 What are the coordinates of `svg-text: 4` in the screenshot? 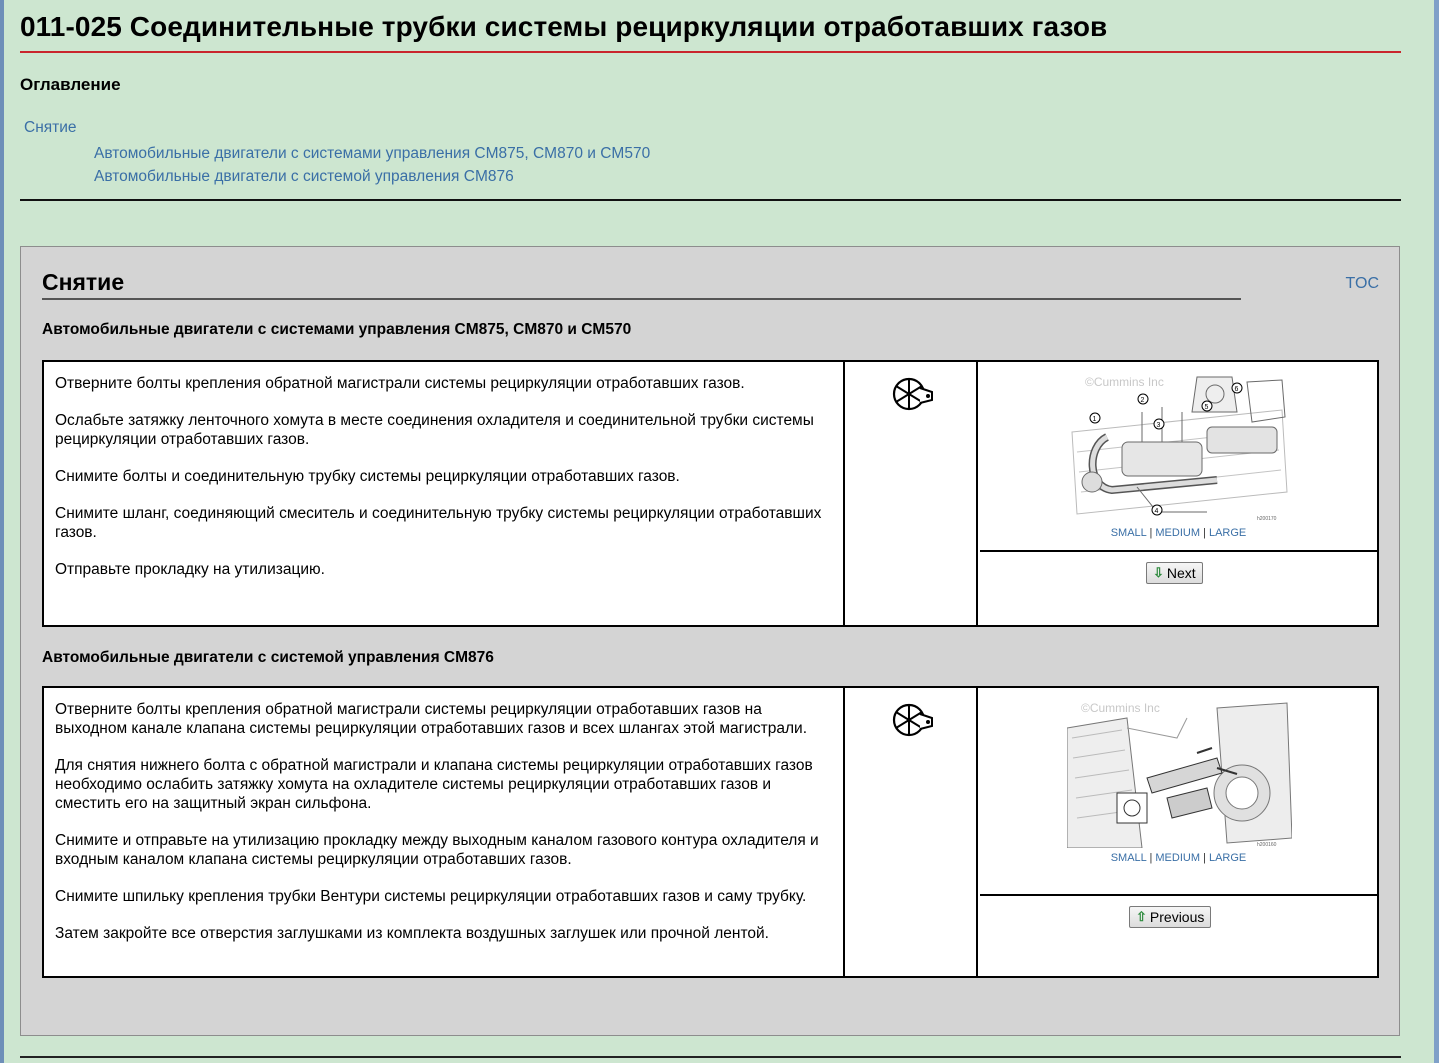 It's located at (1157, 511).